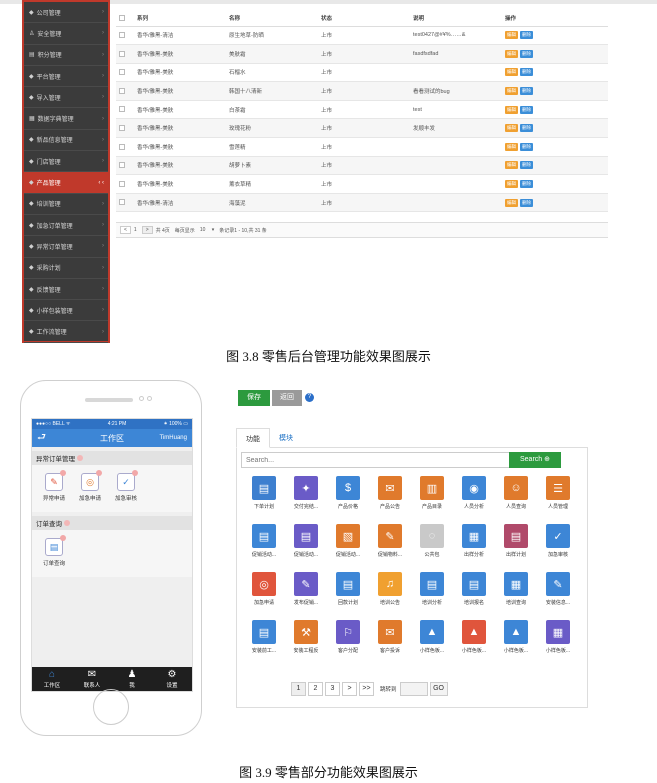  Describe the element at coordinates (432, 589) in the screenshot. I see `function-tile: ▤ 培训分析` at that location.